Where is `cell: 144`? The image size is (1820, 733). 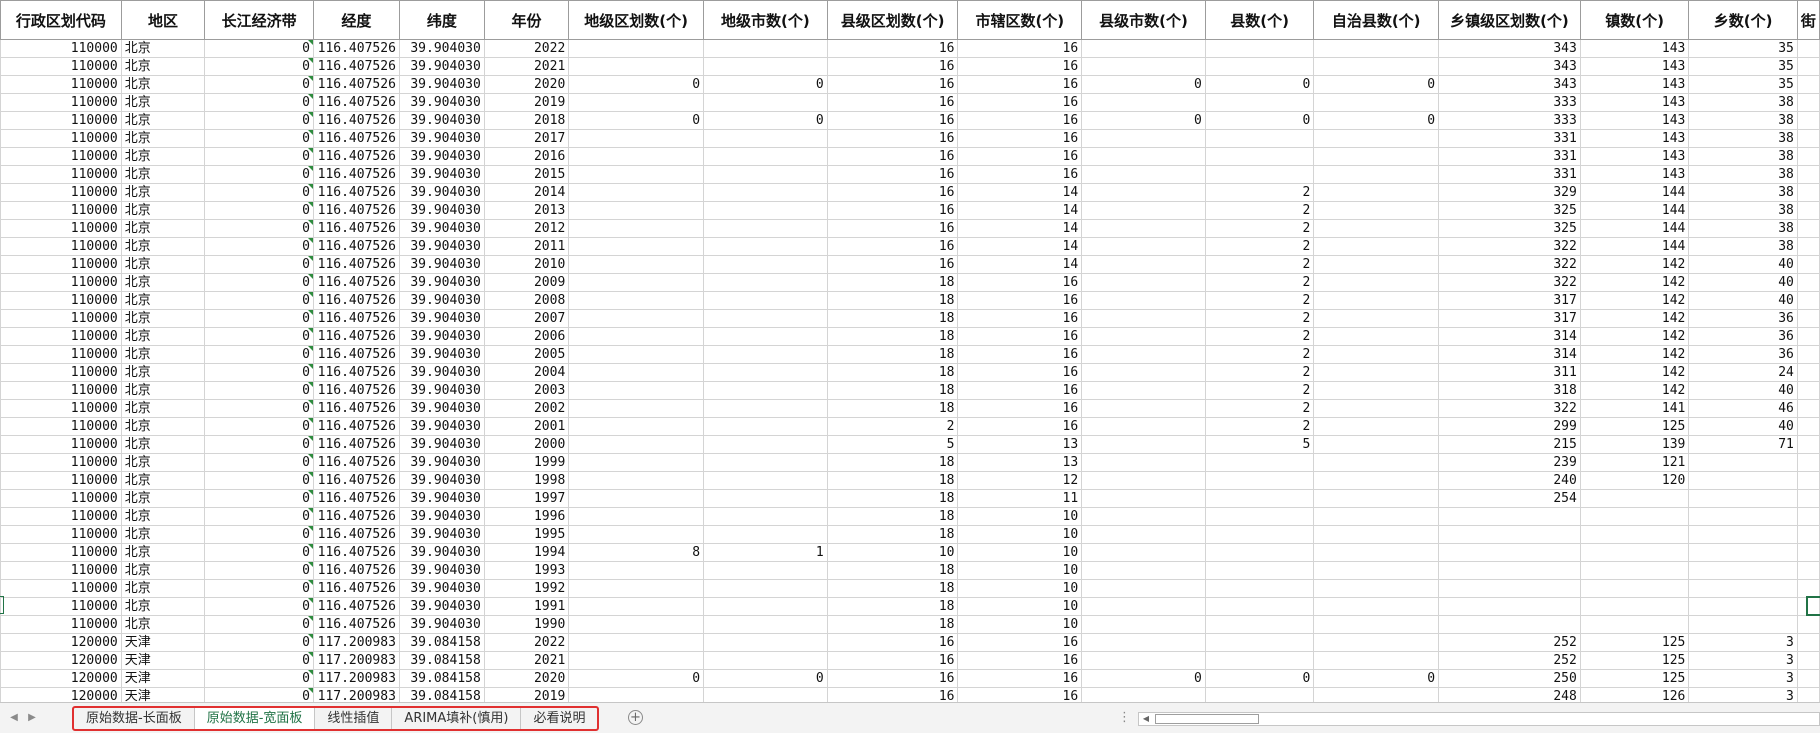
cell: 144 is located at coordinates (1634, 210).